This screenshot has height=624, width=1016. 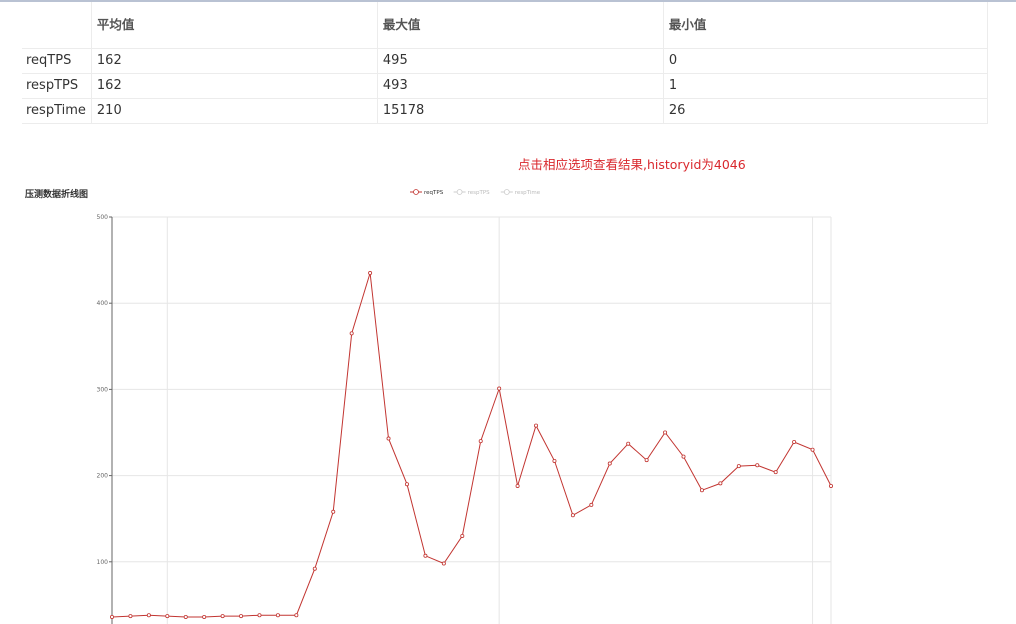 What do you see at coordinates (57, 111) in the screenshot?
I see `row-name: respTime` at bounding box center [57, 111].